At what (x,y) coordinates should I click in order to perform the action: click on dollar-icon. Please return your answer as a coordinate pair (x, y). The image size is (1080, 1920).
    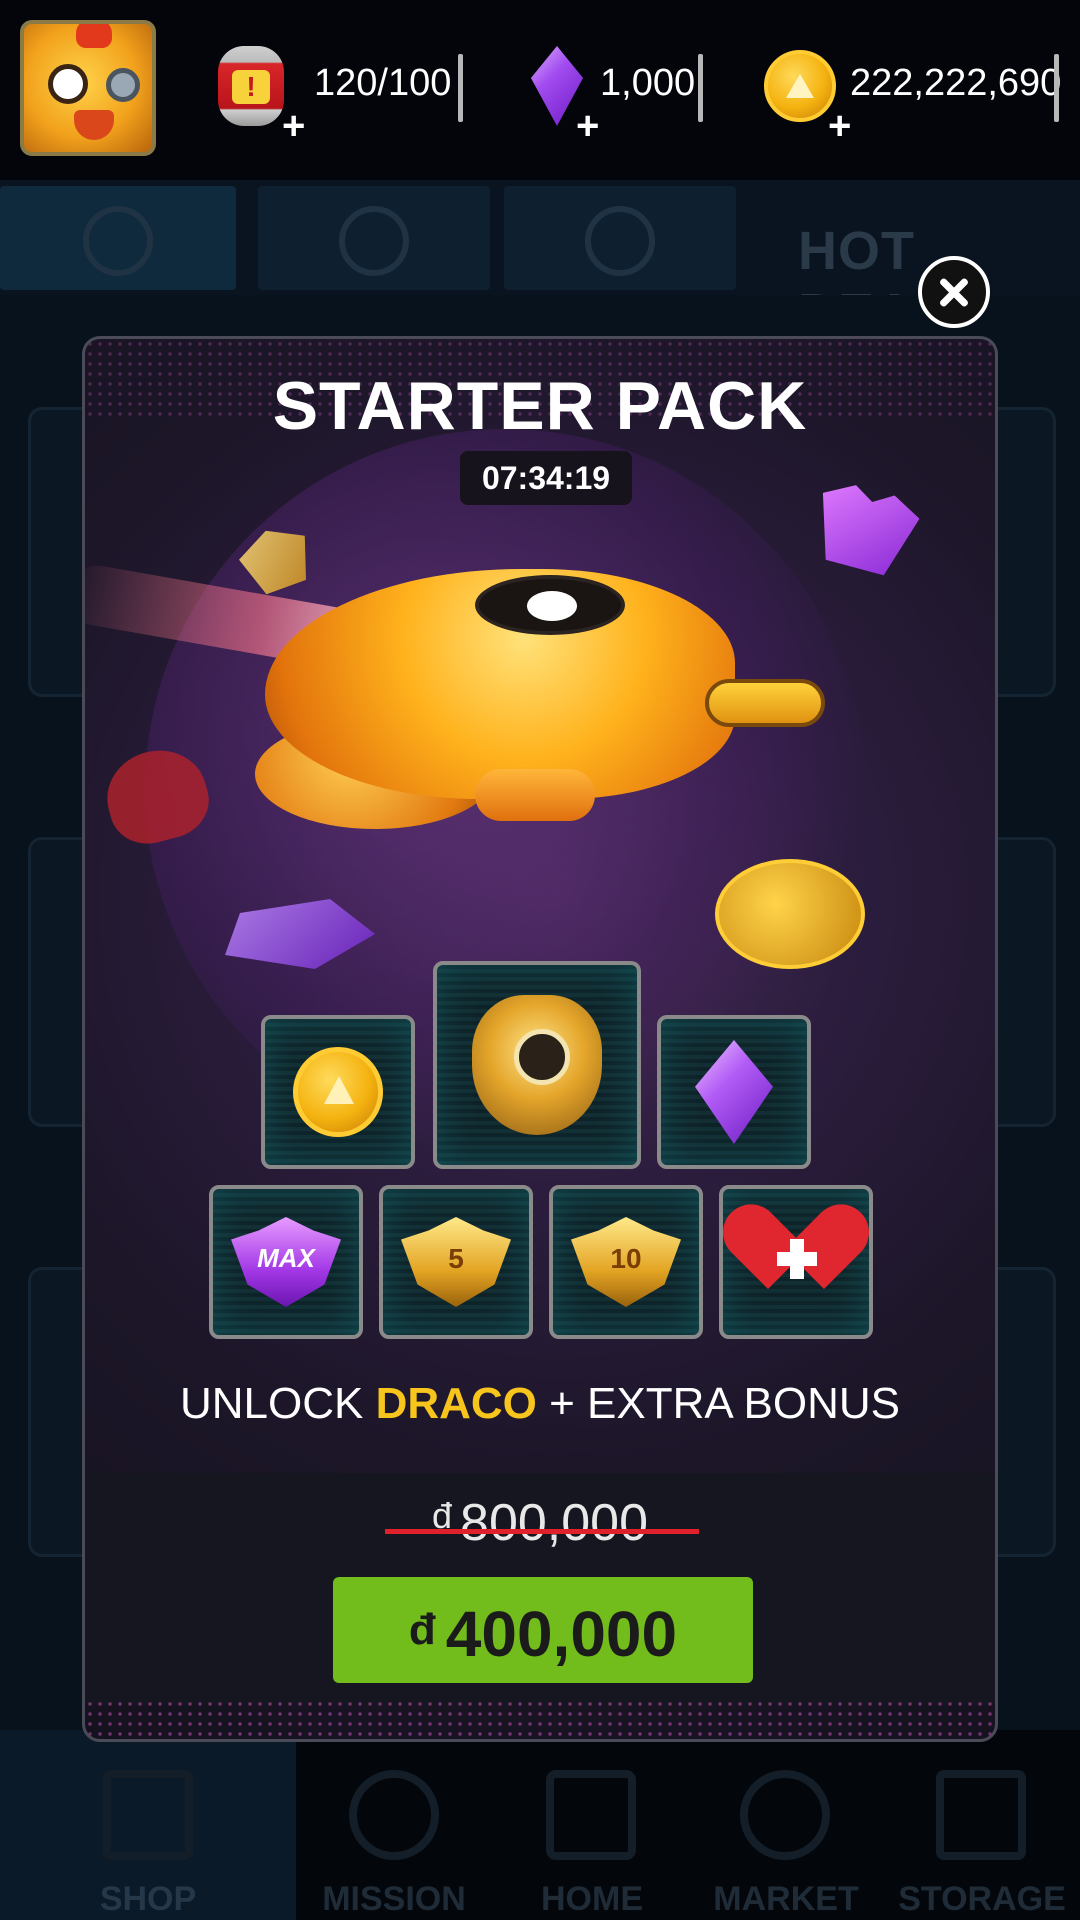
    Looking at the image, I should click on (785, 1815).